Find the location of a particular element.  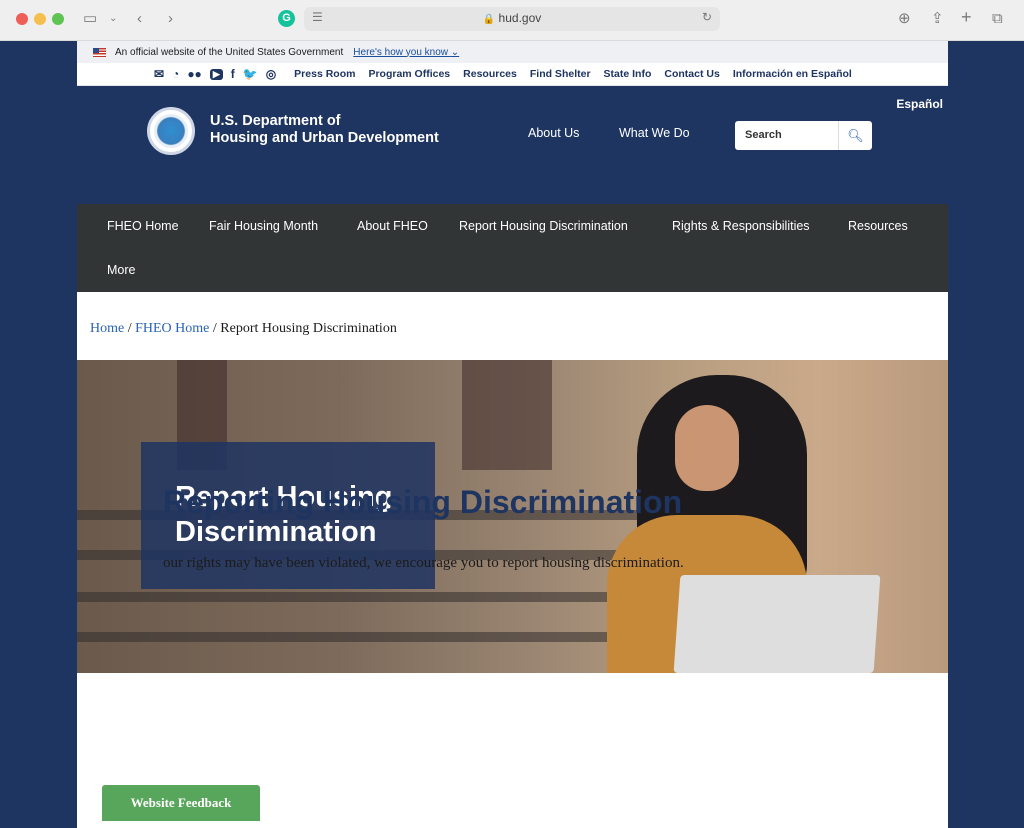

twitter-icon: 🐦 is located at coordinates (250, 74).